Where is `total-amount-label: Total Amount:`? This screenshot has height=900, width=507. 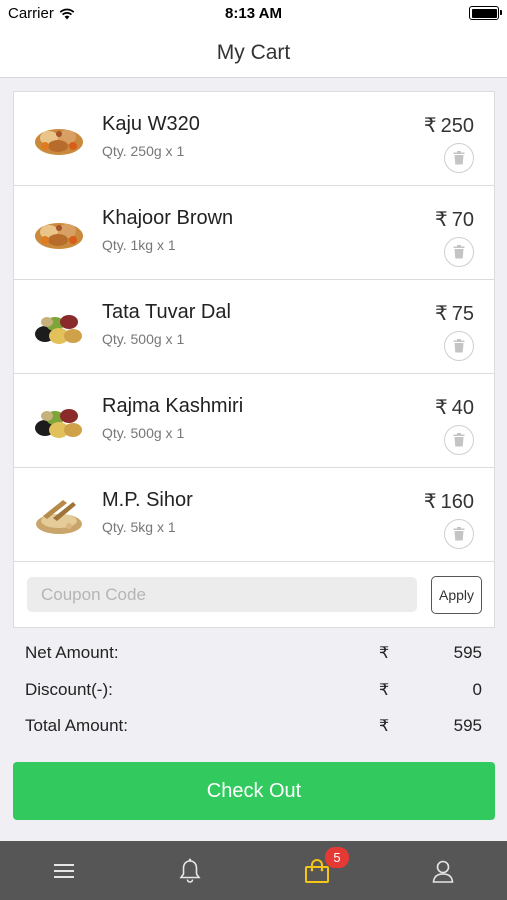 total-amount-label: Total Amount: is located at coordinates (77, 725).